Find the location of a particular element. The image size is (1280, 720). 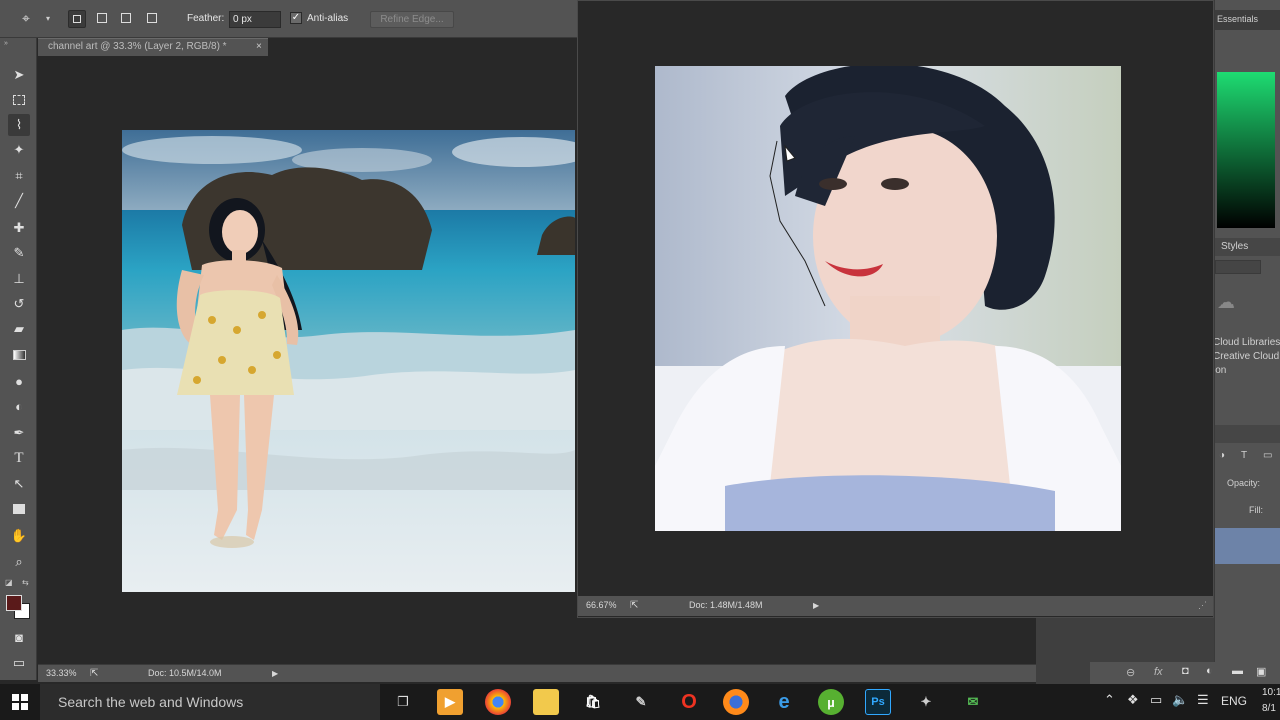

language-indicator: ENG is located at coordinates (1234, 701).